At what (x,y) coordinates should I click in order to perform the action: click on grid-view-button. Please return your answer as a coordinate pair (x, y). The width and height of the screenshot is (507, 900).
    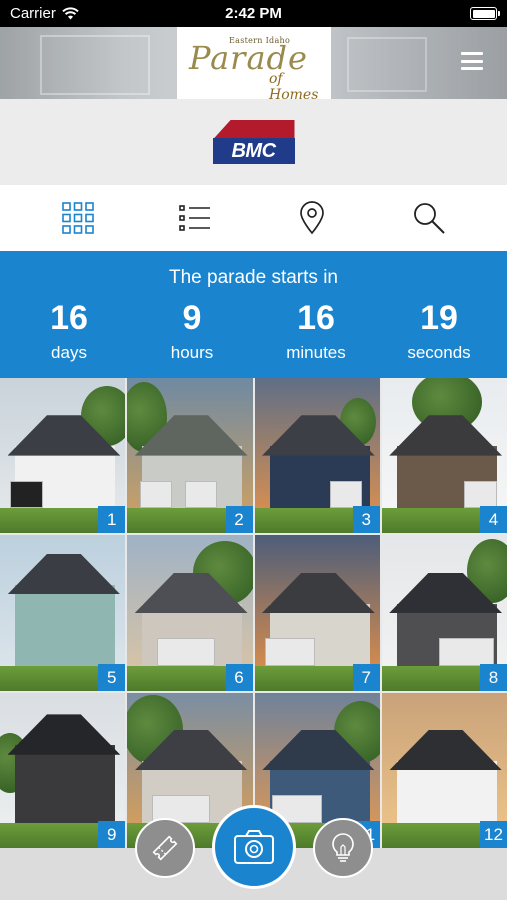
    Looking at the image, I should click on (78, 218).